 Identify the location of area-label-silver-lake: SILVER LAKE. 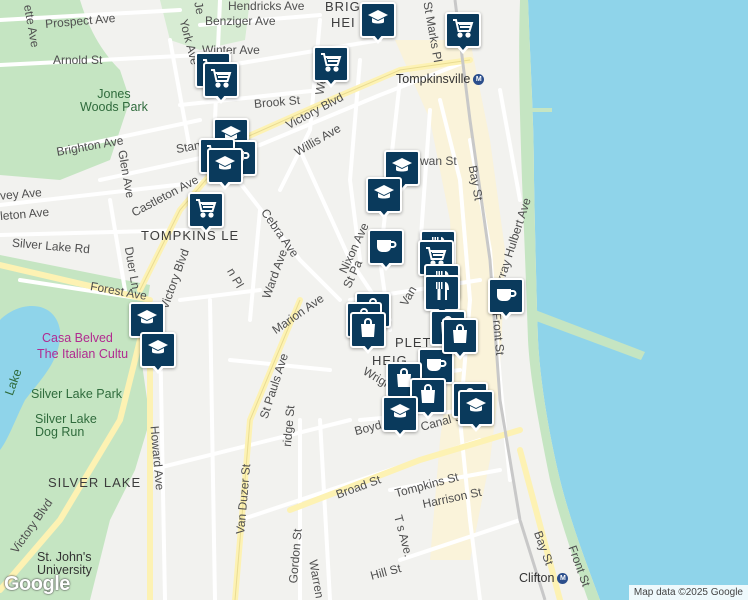
(95, 482).